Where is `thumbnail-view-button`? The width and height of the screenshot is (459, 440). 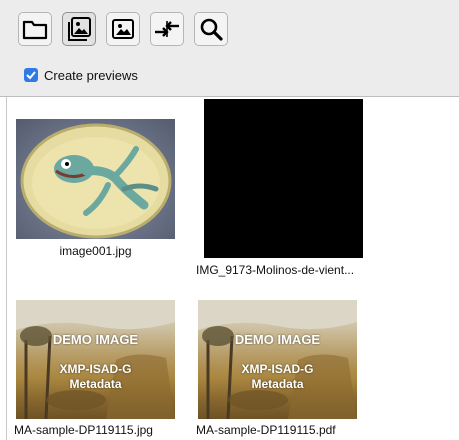 thumbnail-view-button is located at coordinates (79, 29).